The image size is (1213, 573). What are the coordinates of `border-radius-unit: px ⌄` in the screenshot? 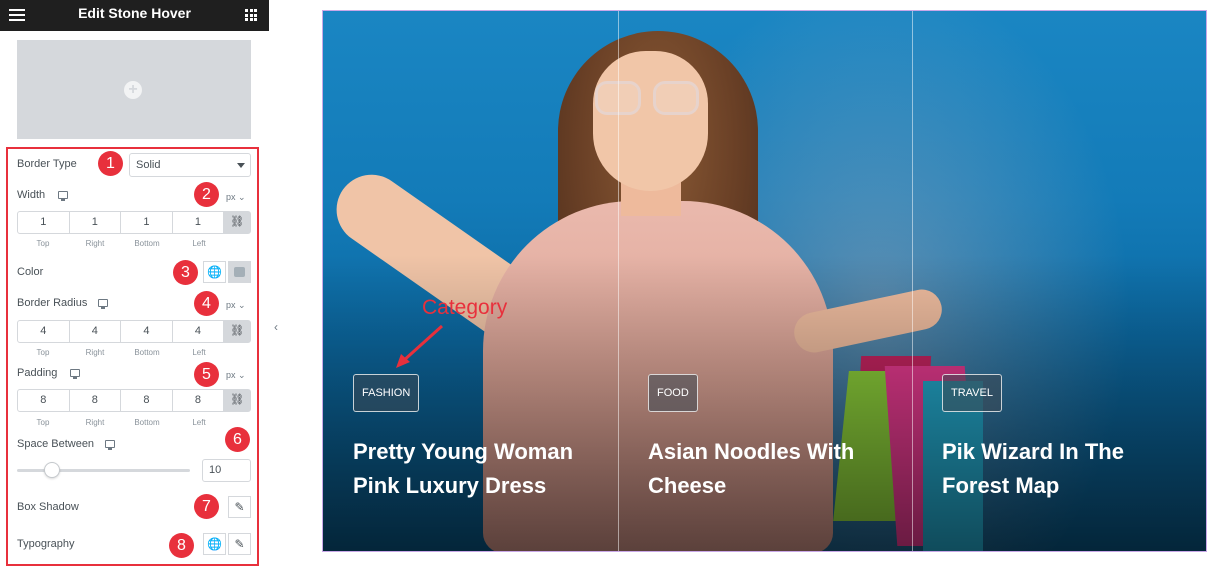 It's located at (236, 305).